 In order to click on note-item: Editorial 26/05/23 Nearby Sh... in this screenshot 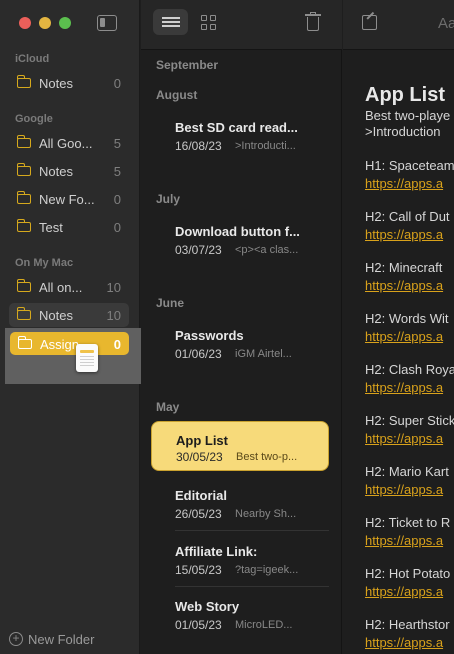, I will do `click(240, 505)`.